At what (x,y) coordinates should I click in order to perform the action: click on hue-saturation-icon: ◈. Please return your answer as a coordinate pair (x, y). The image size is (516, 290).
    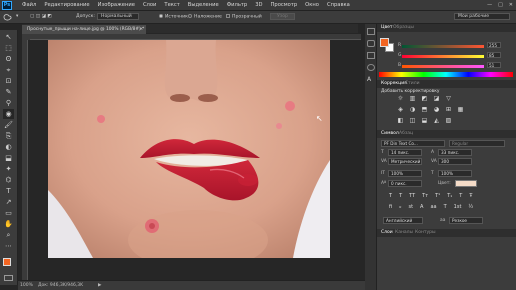
    Looking at the image, I should click on (400, 110).